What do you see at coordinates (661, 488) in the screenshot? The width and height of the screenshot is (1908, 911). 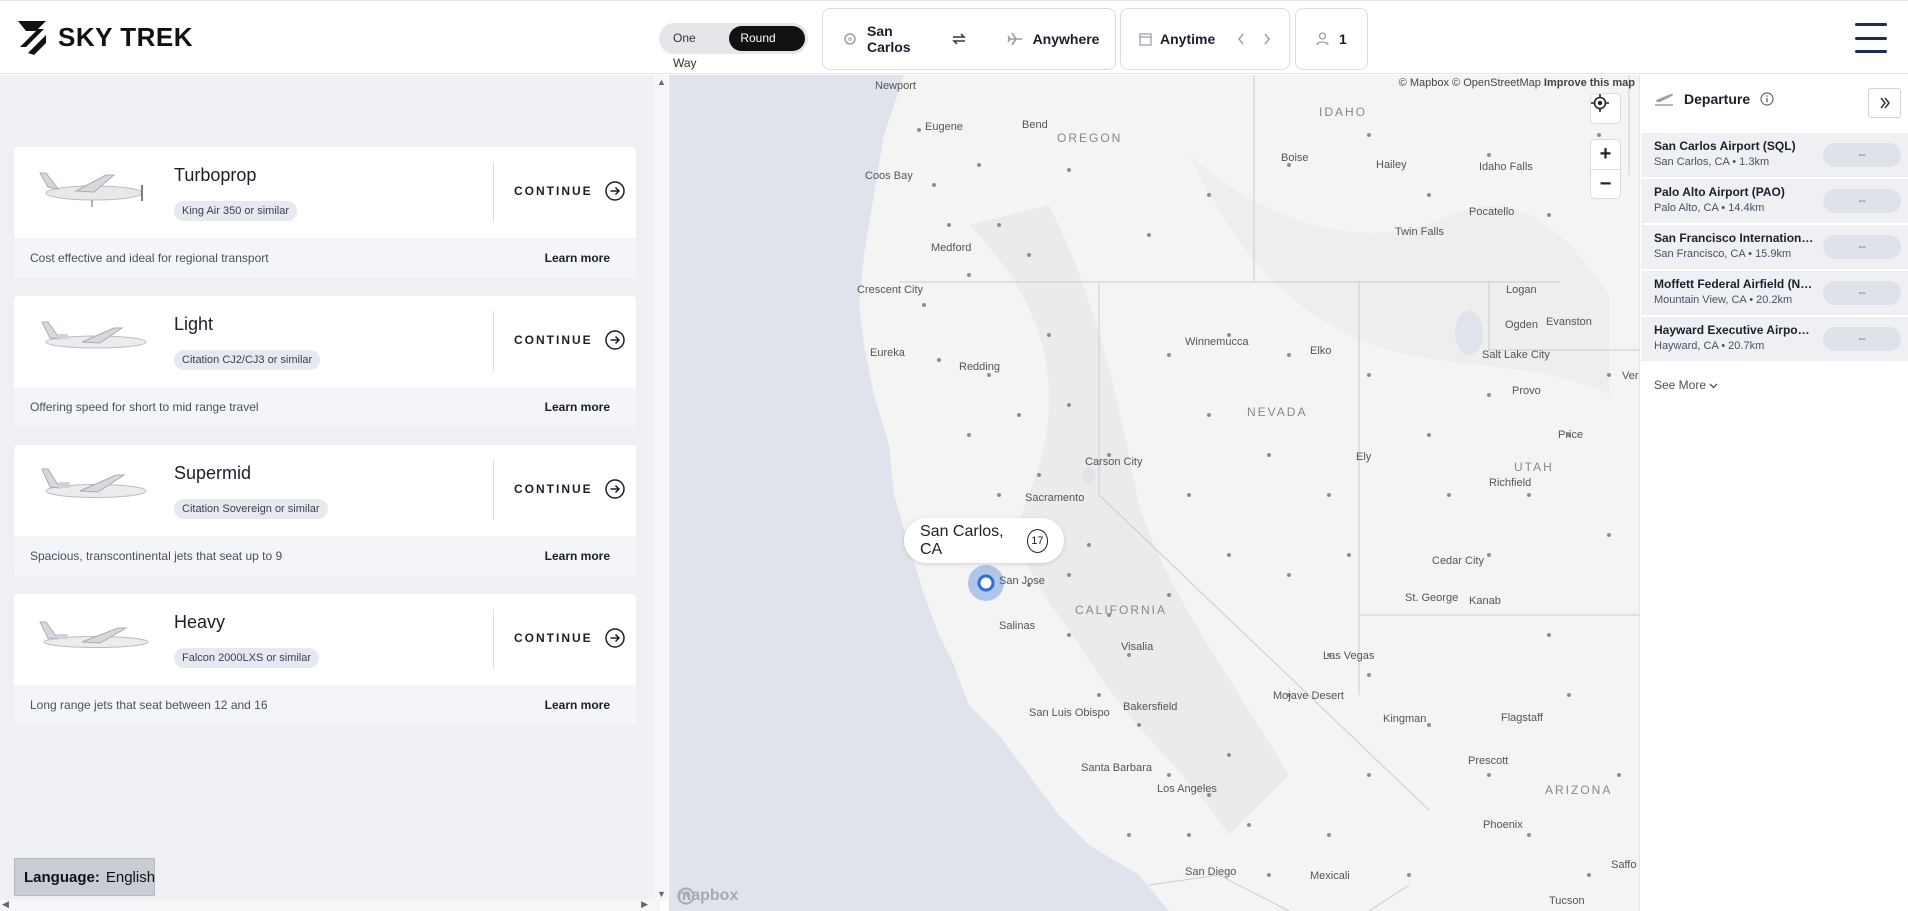 I see `vertical-scrollbar: ▲ ▼` at bounding box center [661, 488].